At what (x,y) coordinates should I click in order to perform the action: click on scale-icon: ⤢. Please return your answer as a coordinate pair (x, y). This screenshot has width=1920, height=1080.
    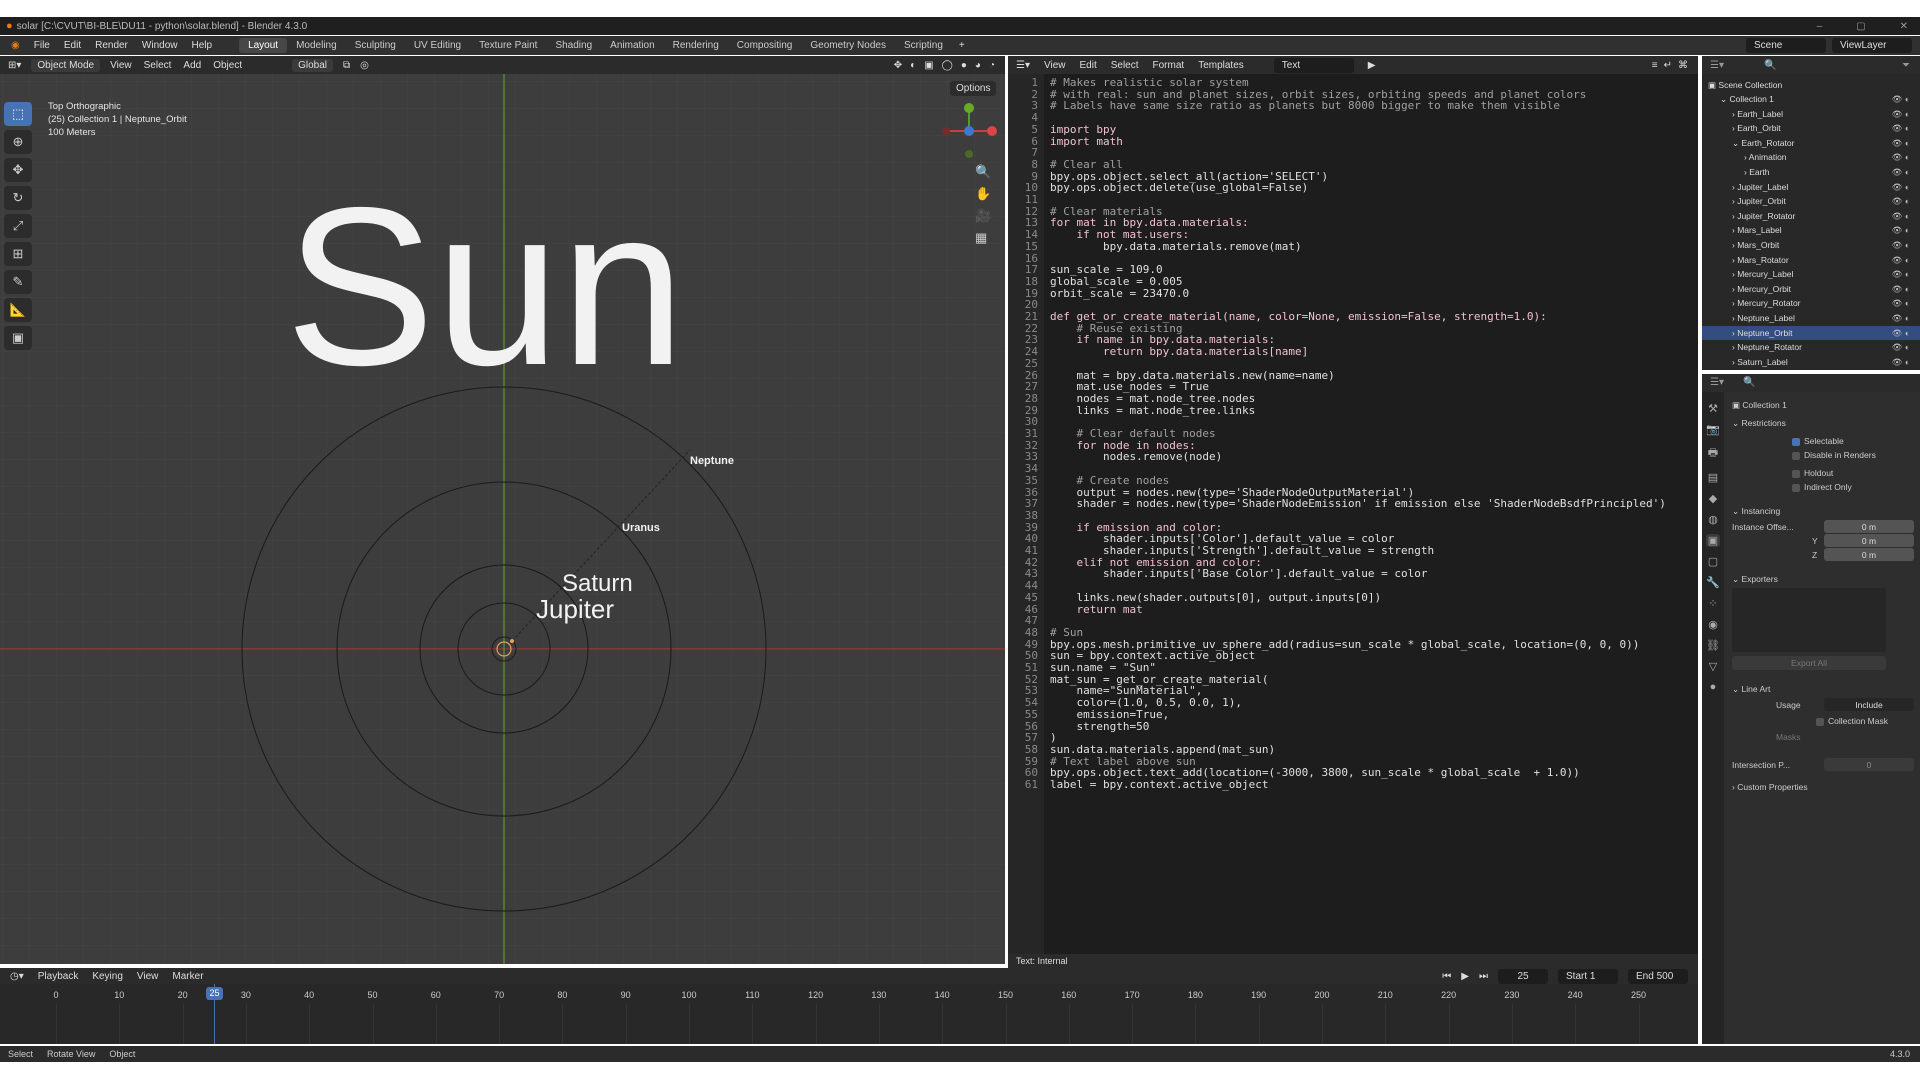
    Looking at the image, I should click on (18, 226).